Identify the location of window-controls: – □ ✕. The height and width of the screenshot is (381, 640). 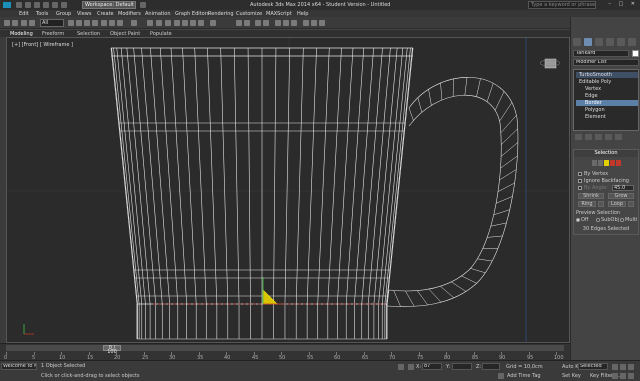
(623, 4).